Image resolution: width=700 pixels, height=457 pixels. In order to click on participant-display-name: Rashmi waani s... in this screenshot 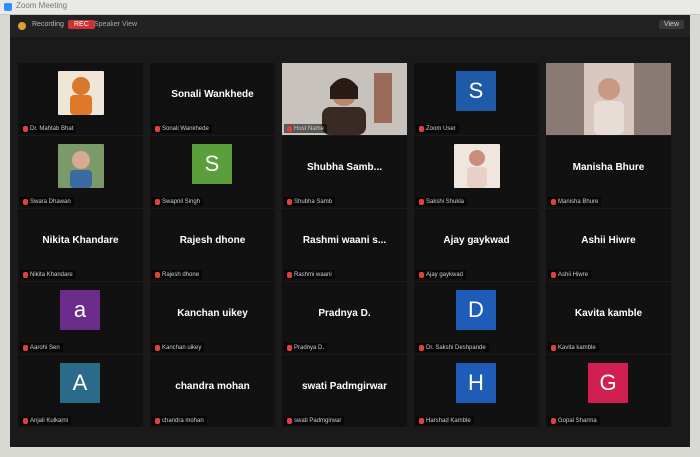, I will do `click(344, 240)`.